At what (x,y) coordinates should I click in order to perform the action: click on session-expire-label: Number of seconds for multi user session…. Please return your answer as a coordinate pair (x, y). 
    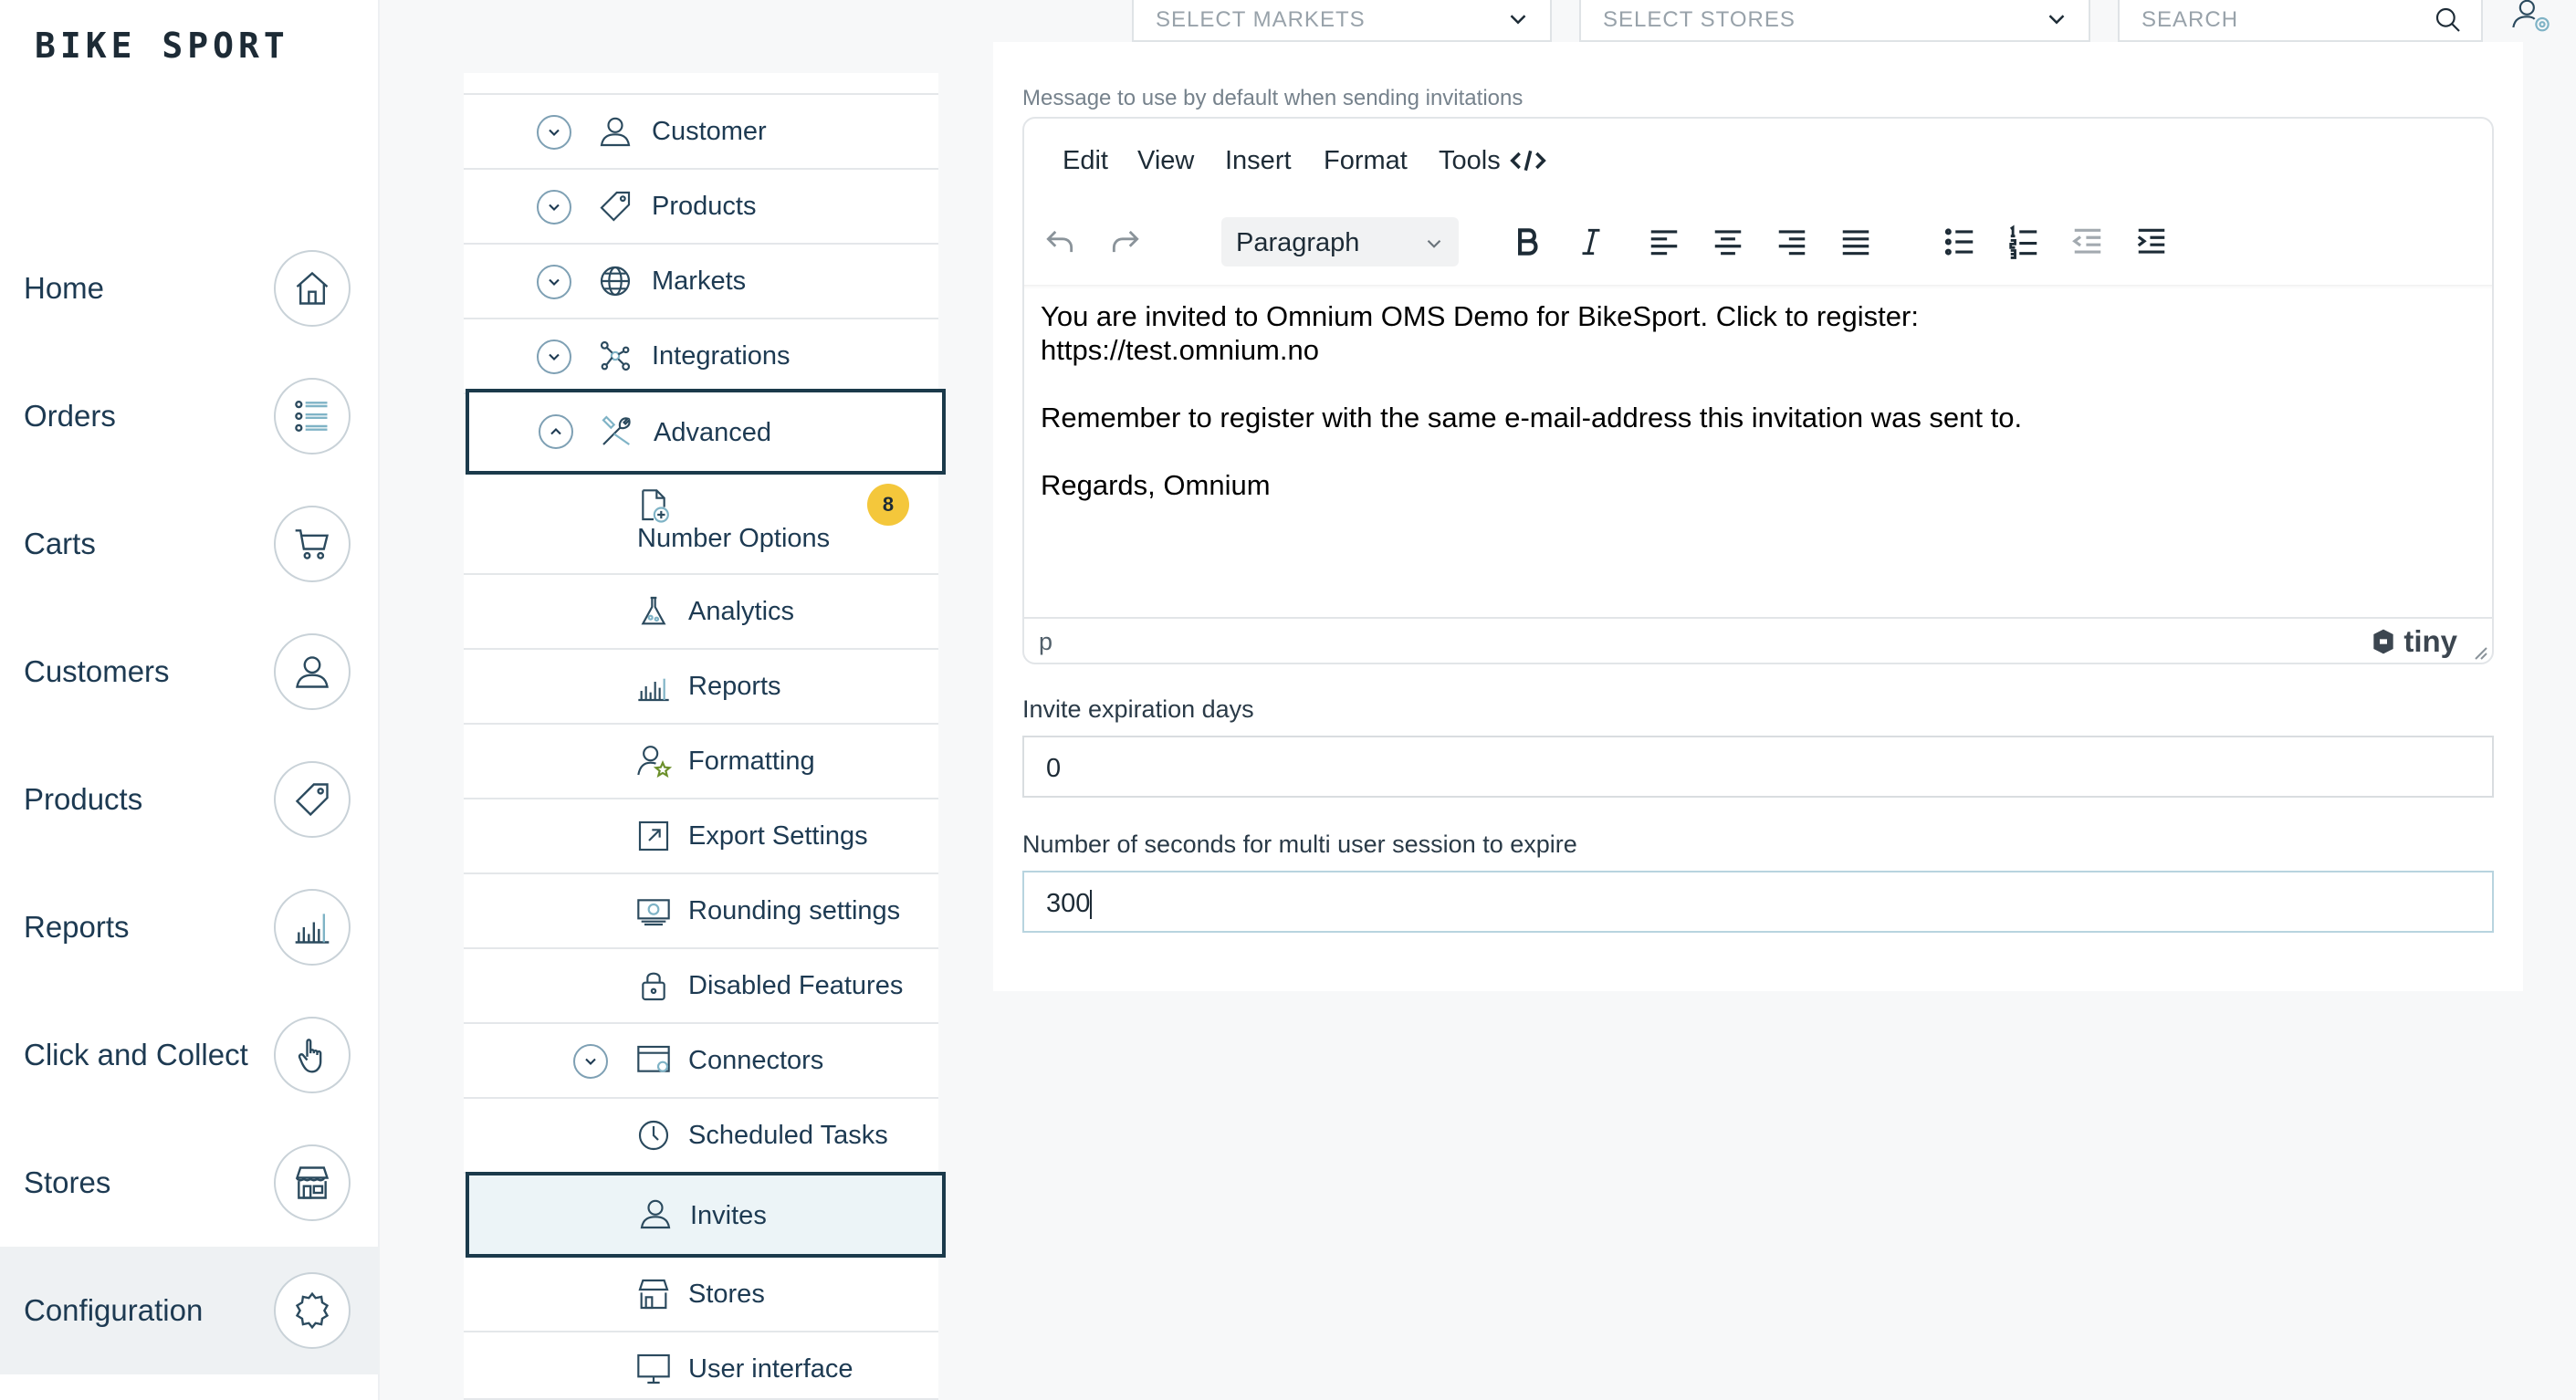
    Looking at the image, I should click on (1299, 844).